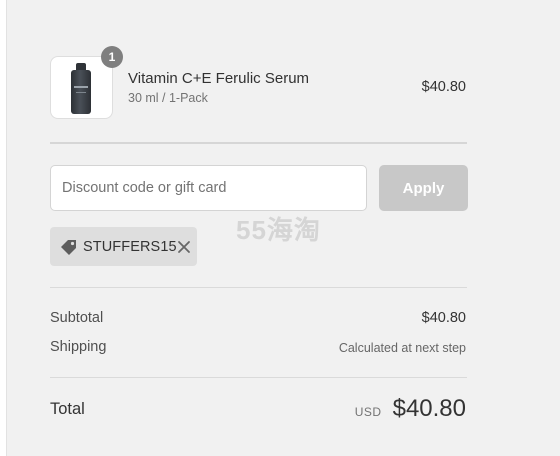 The width and height of the screenshot is (560, 456). I want to click on quantity-badge: 1, so click(112, 57).